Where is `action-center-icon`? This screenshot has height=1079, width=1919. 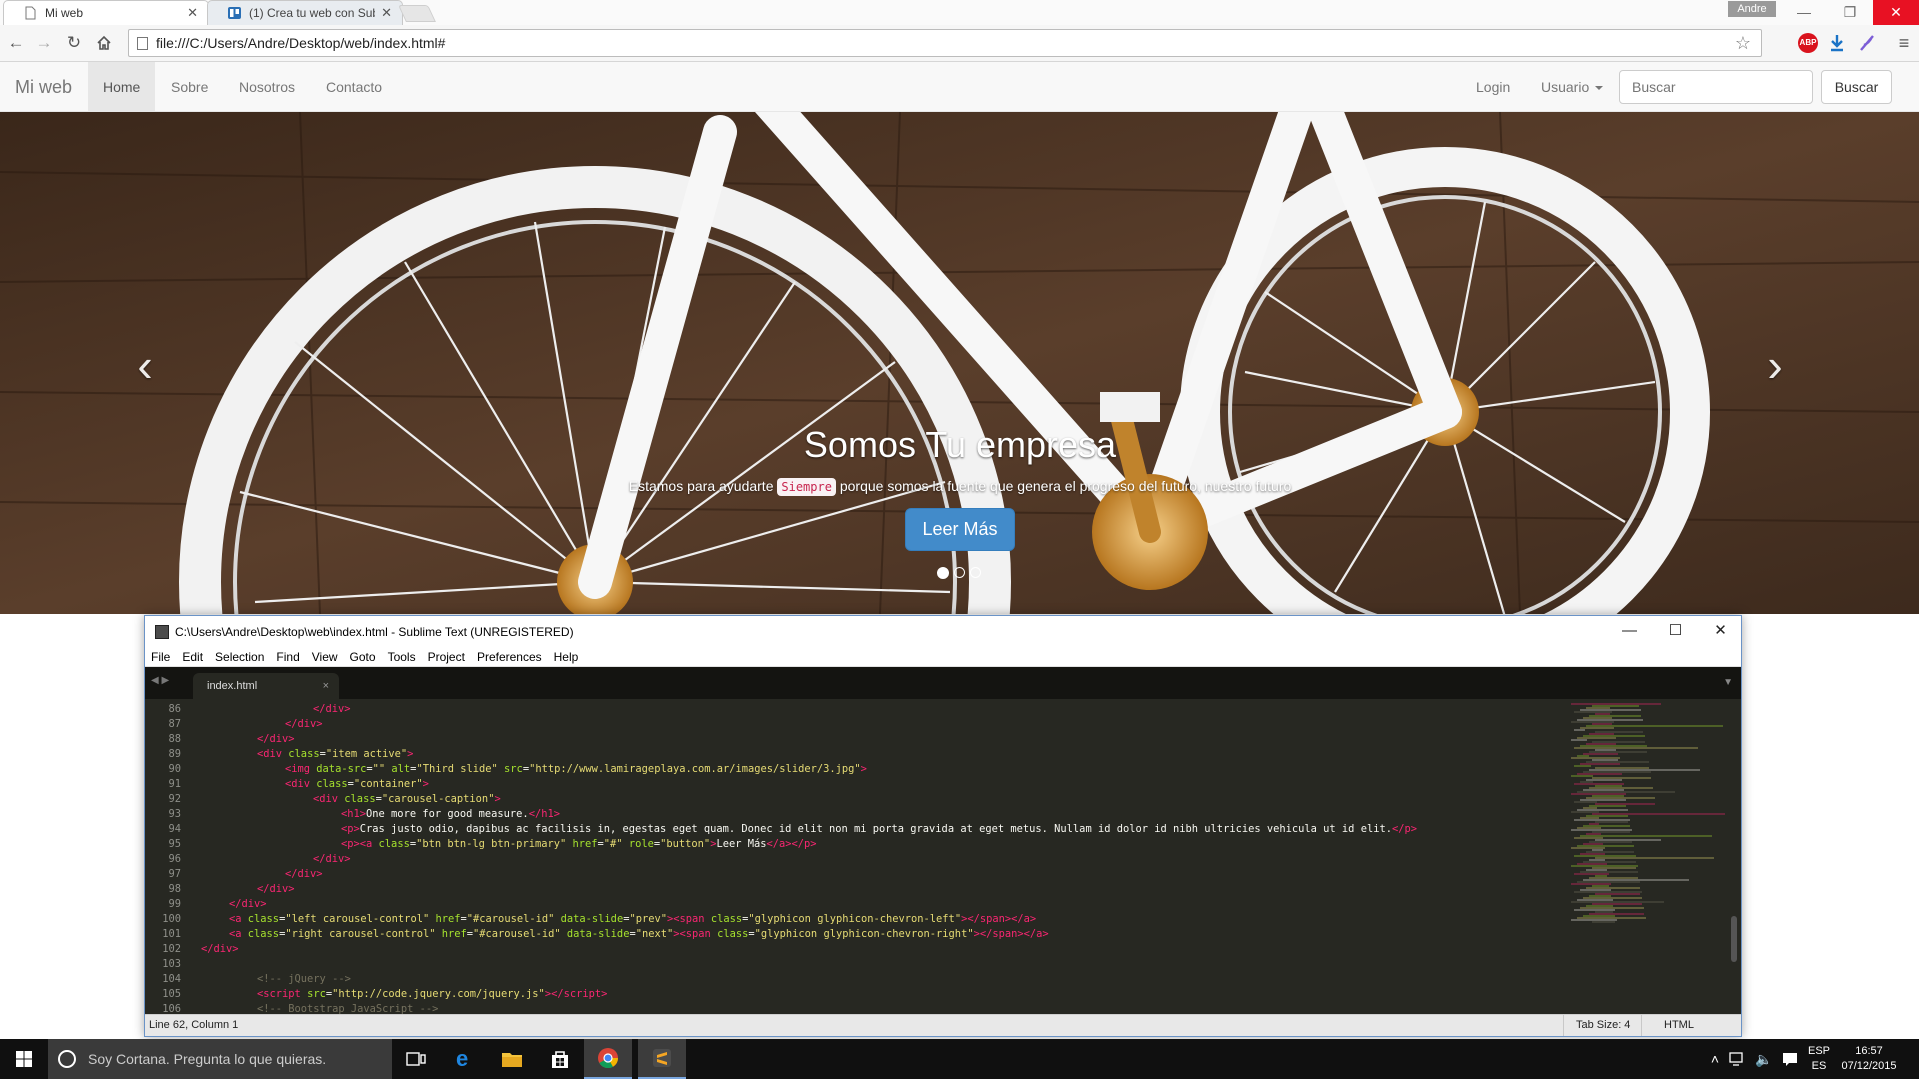
action-center-icon is located at coordinates (1790, 1059).